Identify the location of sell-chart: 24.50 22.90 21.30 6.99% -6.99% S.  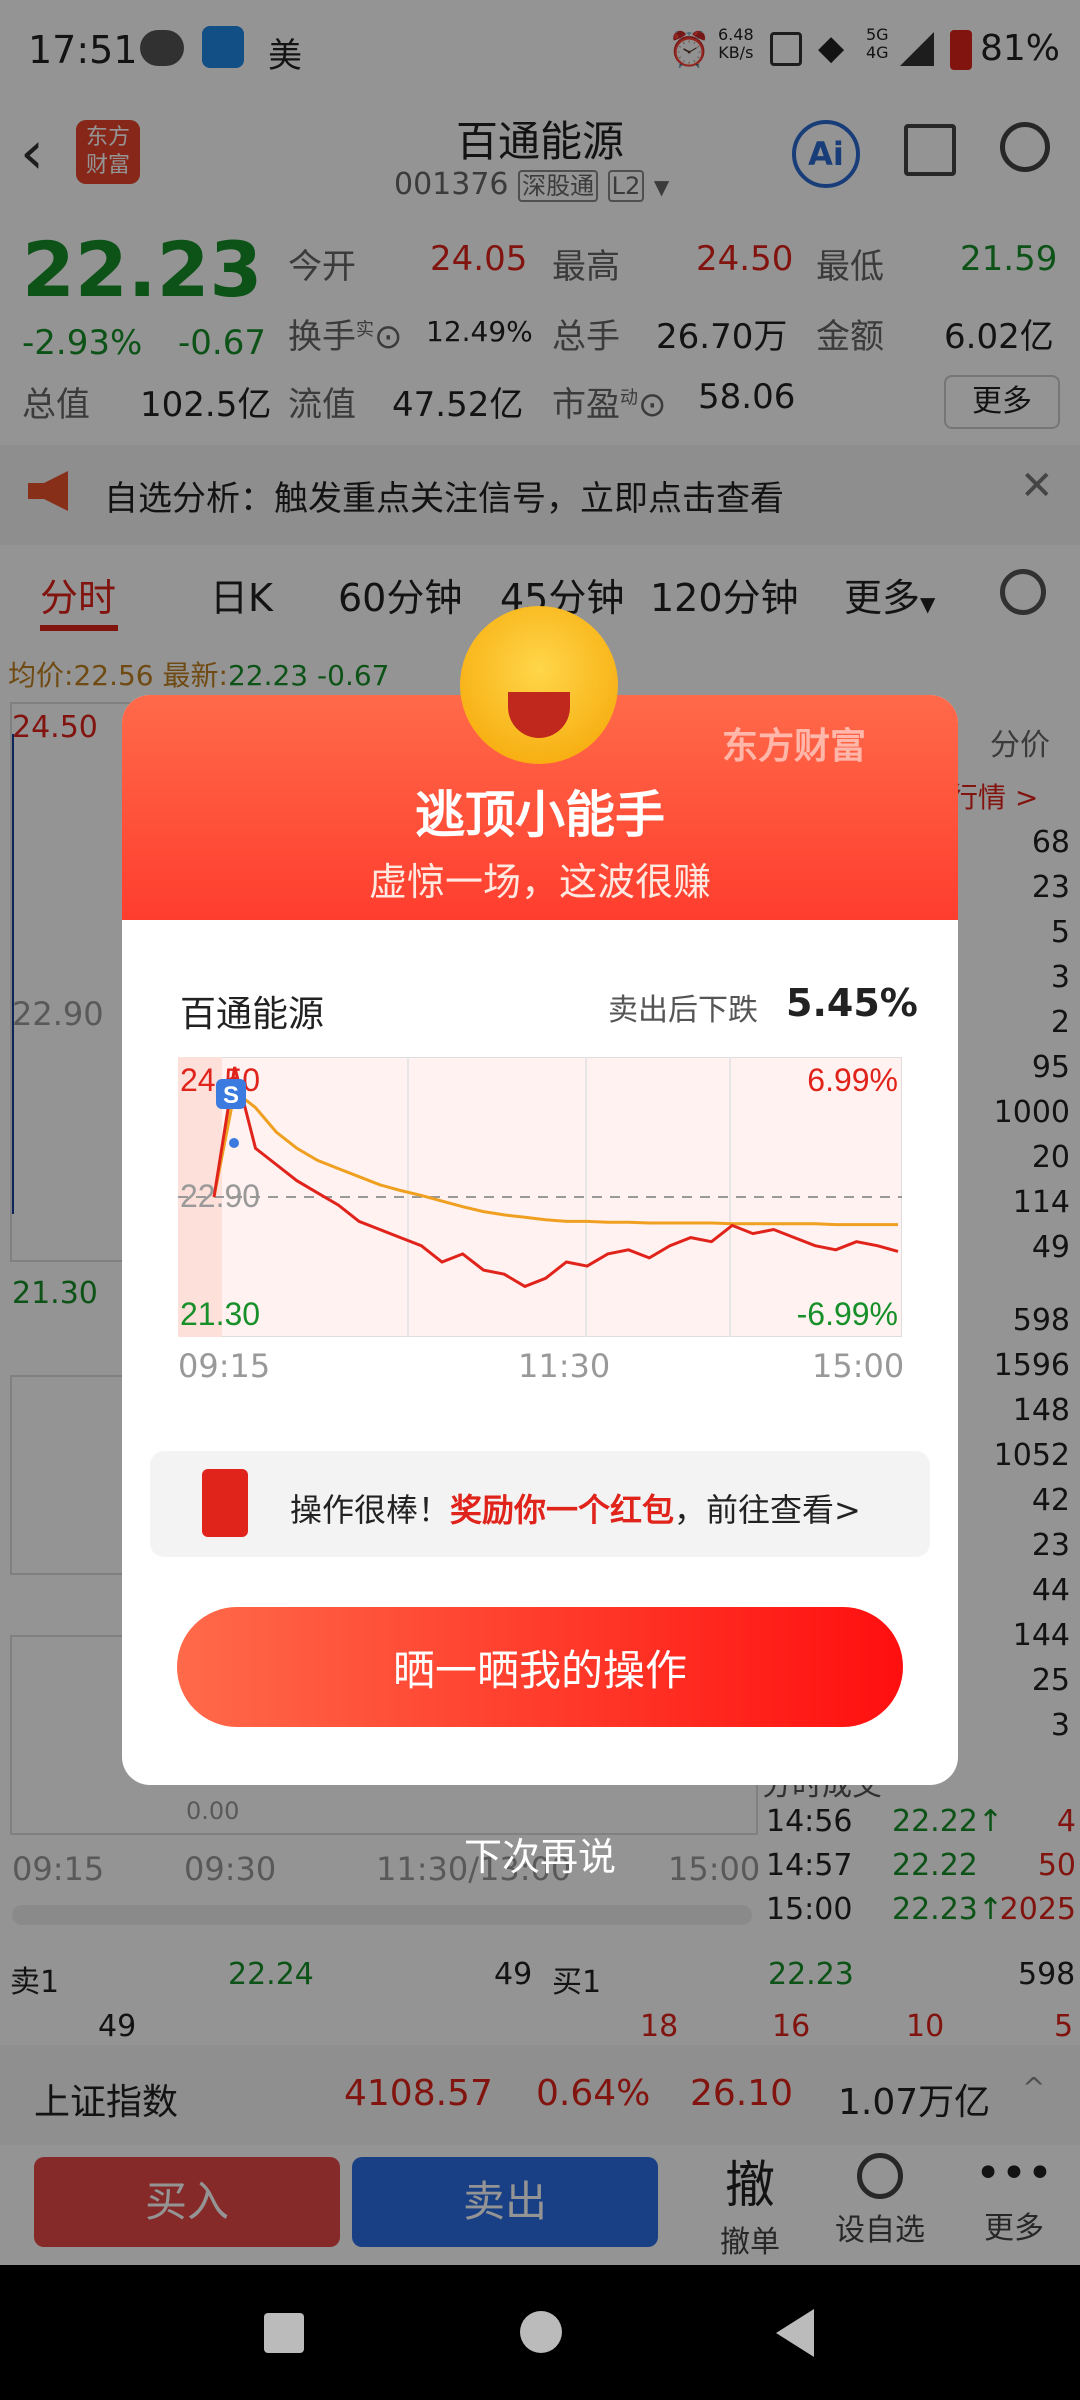
(540, 1197).